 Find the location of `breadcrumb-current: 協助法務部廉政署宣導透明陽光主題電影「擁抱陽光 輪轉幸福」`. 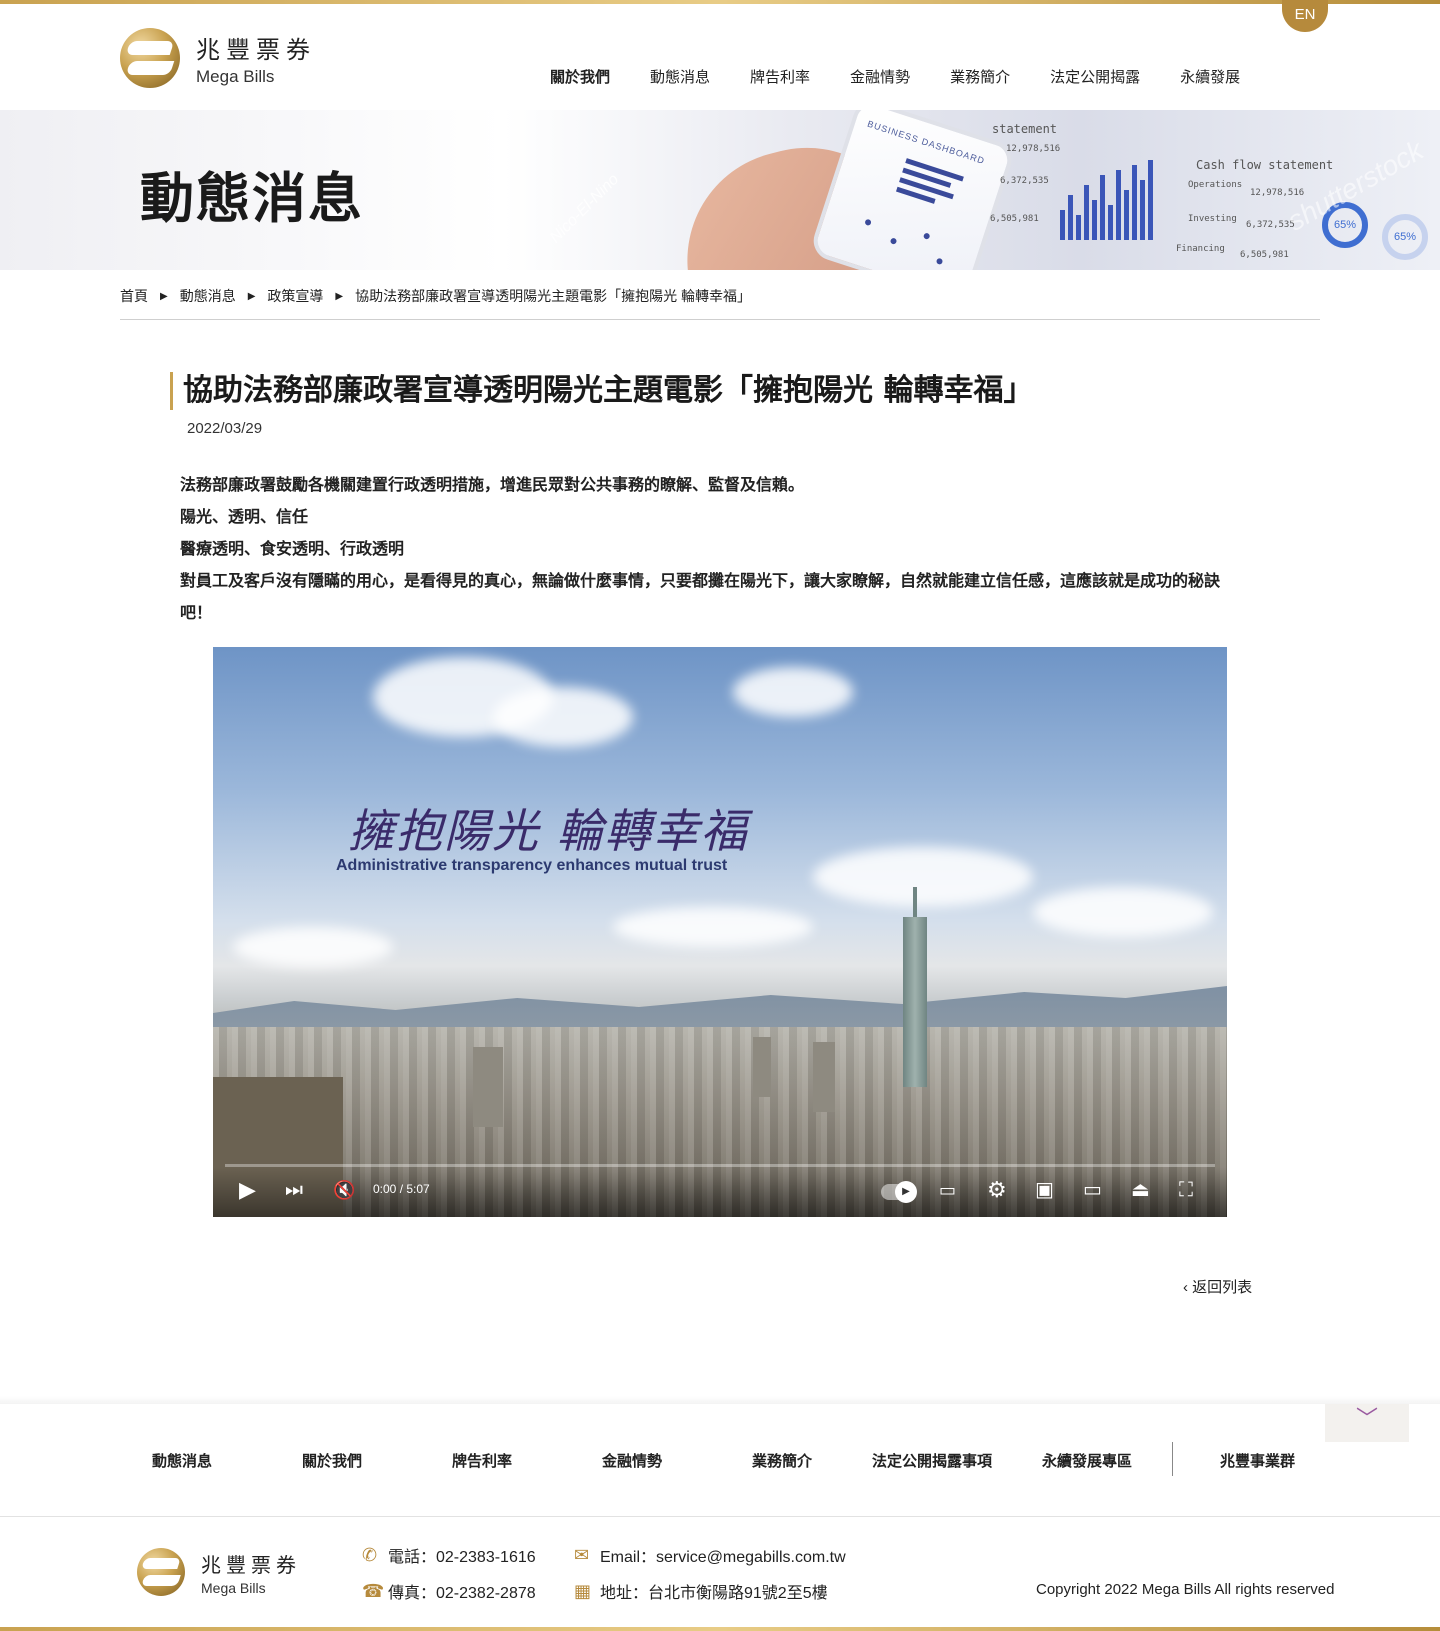

breadcrumb-current: 協助法務部廉政署宣導透明陽光主題電影「擁抱陽光 輪轉幸福」 is located at coordinates (553, 296).